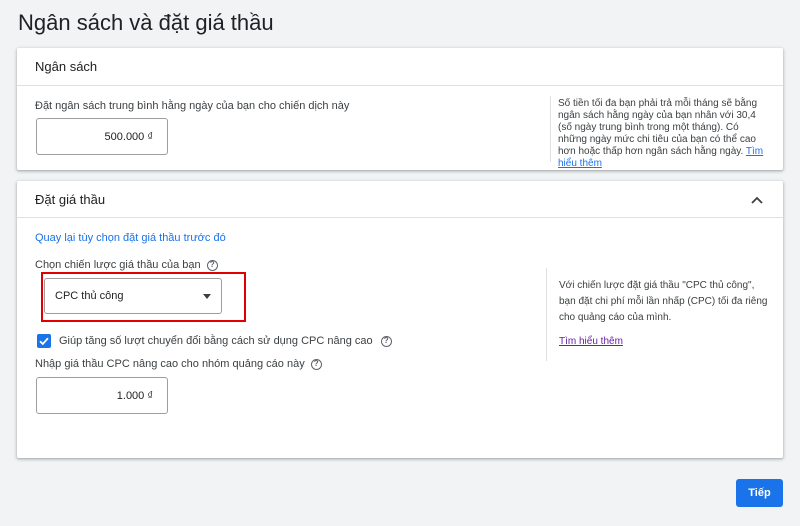 The width and height of the screenshot is (800, 526). I want to click on checkmark-icon, so click(44, 341).